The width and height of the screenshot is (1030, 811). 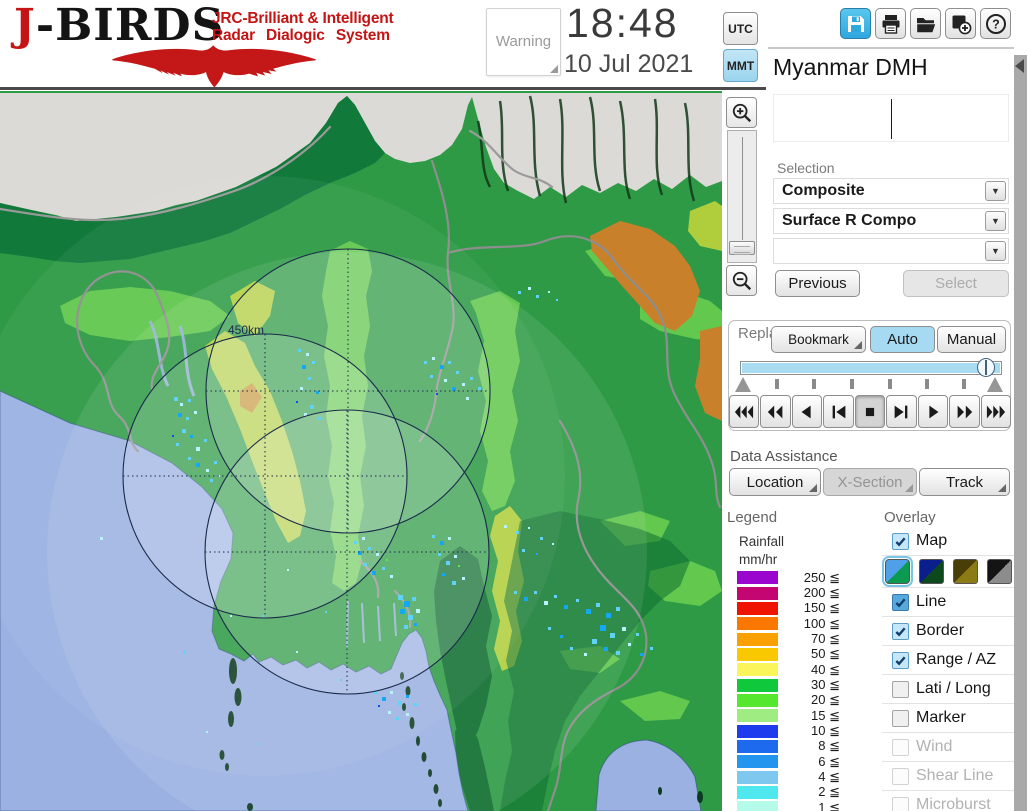 What do you see at coordinates (825, 731) in the screenshot?
I see `legend-threshold-label: 10 ≦` at bounding box center [825, 731].